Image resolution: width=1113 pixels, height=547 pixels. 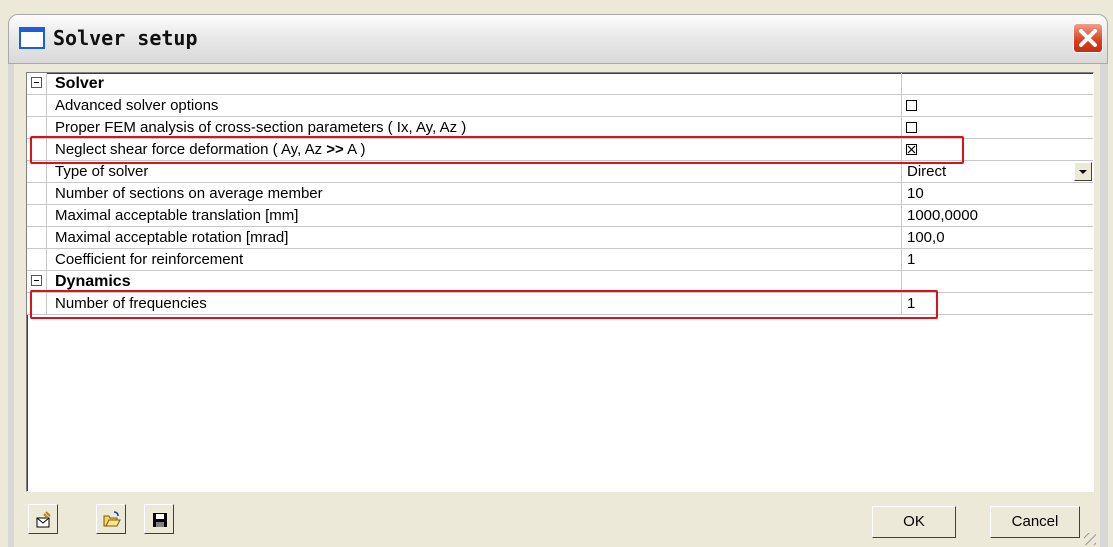 I want to click on open-button, so click(x=111, y=519).